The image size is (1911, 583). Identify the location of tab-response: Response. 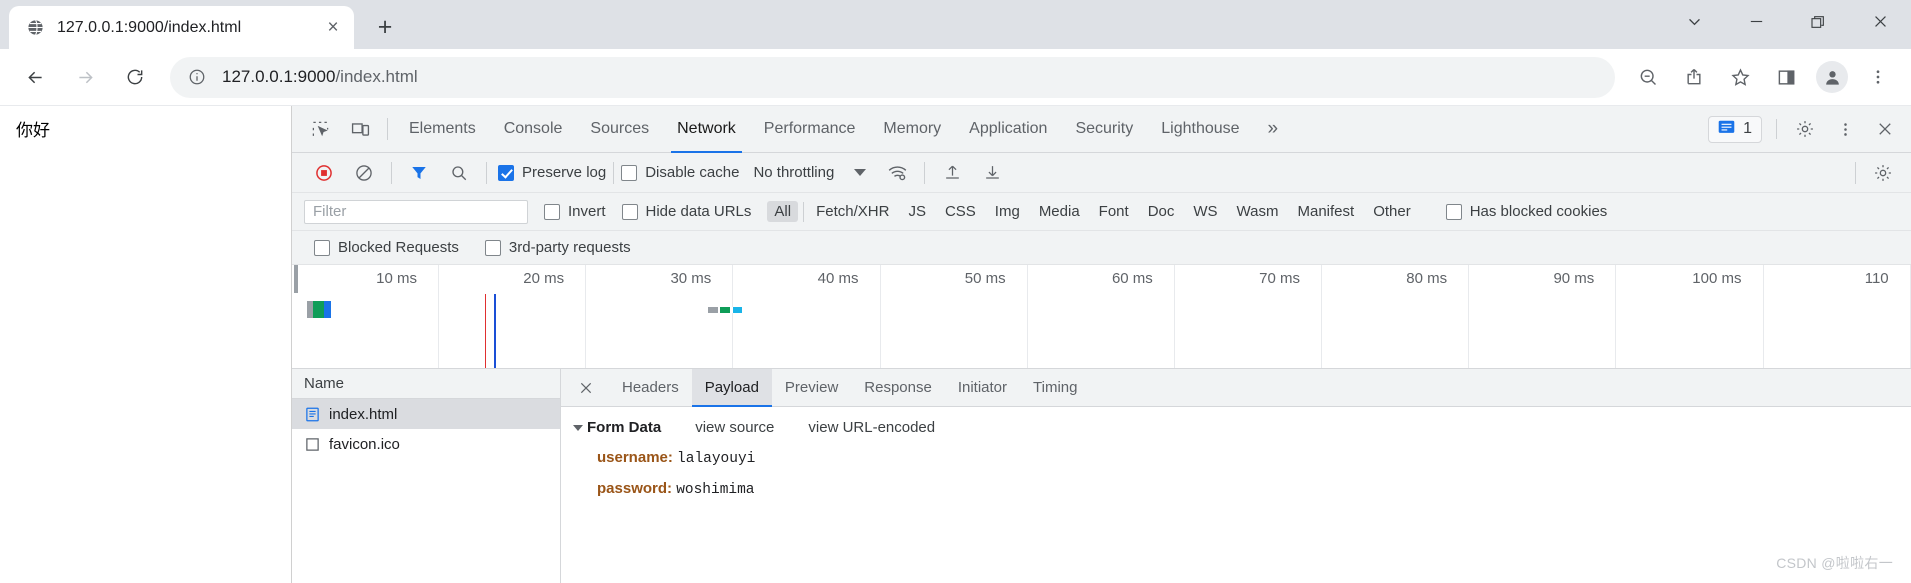
(898, 388).